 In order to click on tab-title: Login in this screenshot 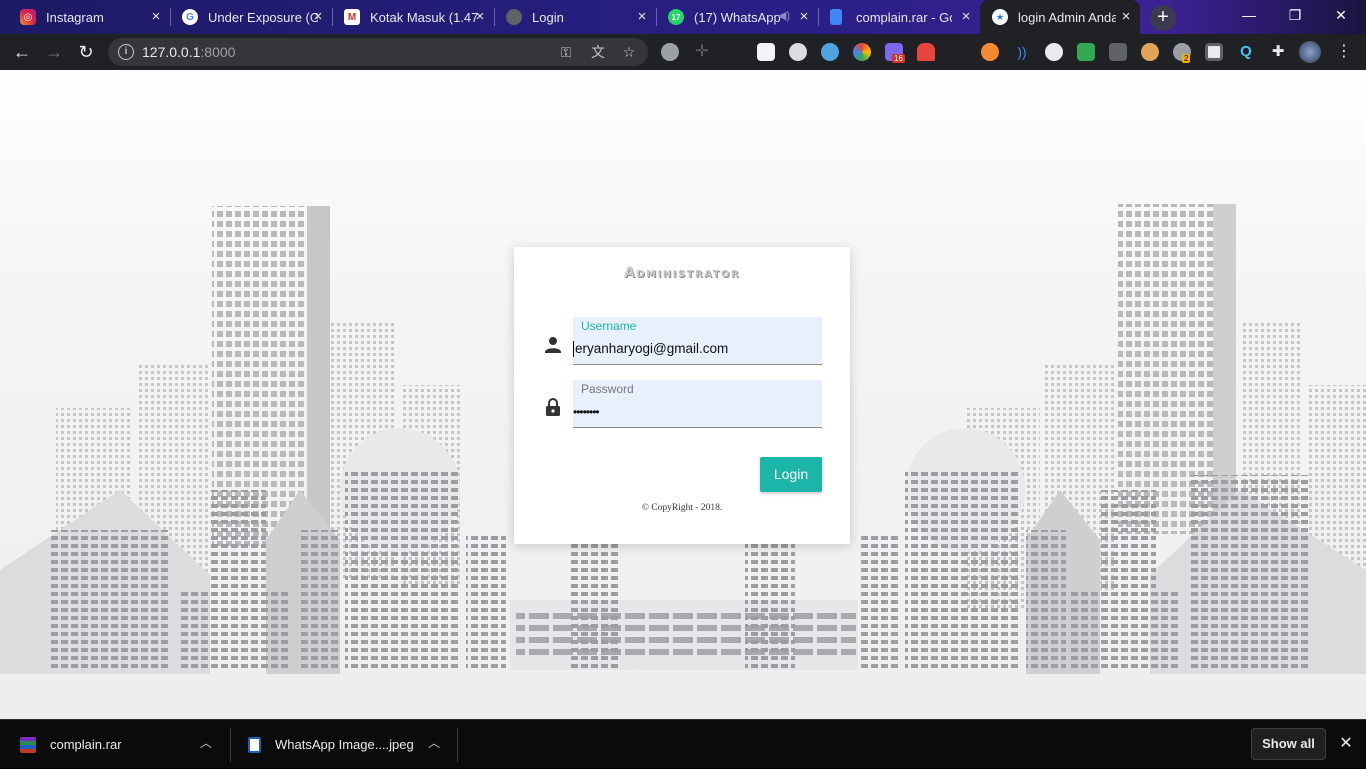, I will do `click(548, 17)`.